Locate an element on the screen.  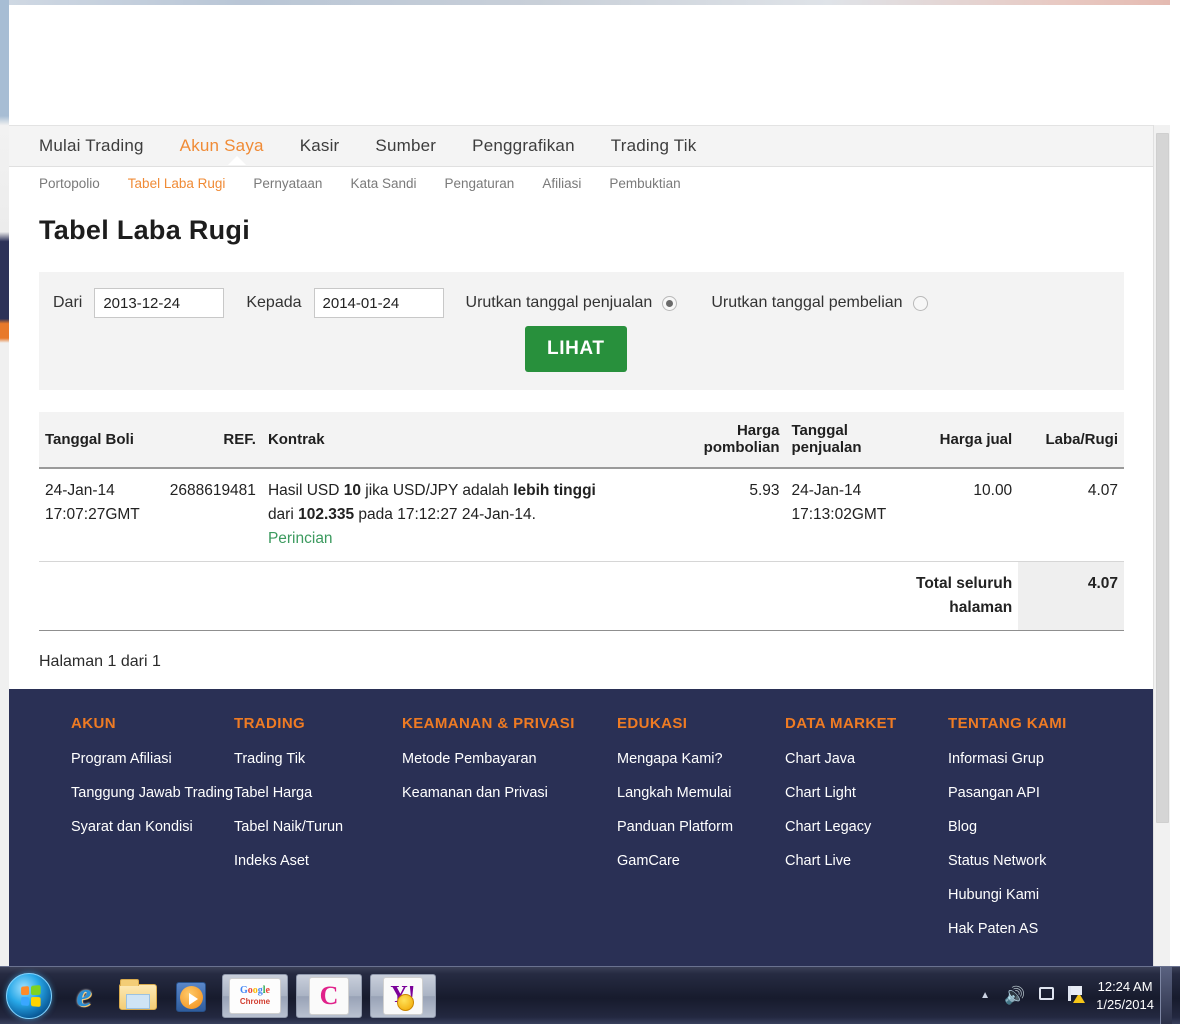
viewport-right-margin is located at coordinates (1175, 483).